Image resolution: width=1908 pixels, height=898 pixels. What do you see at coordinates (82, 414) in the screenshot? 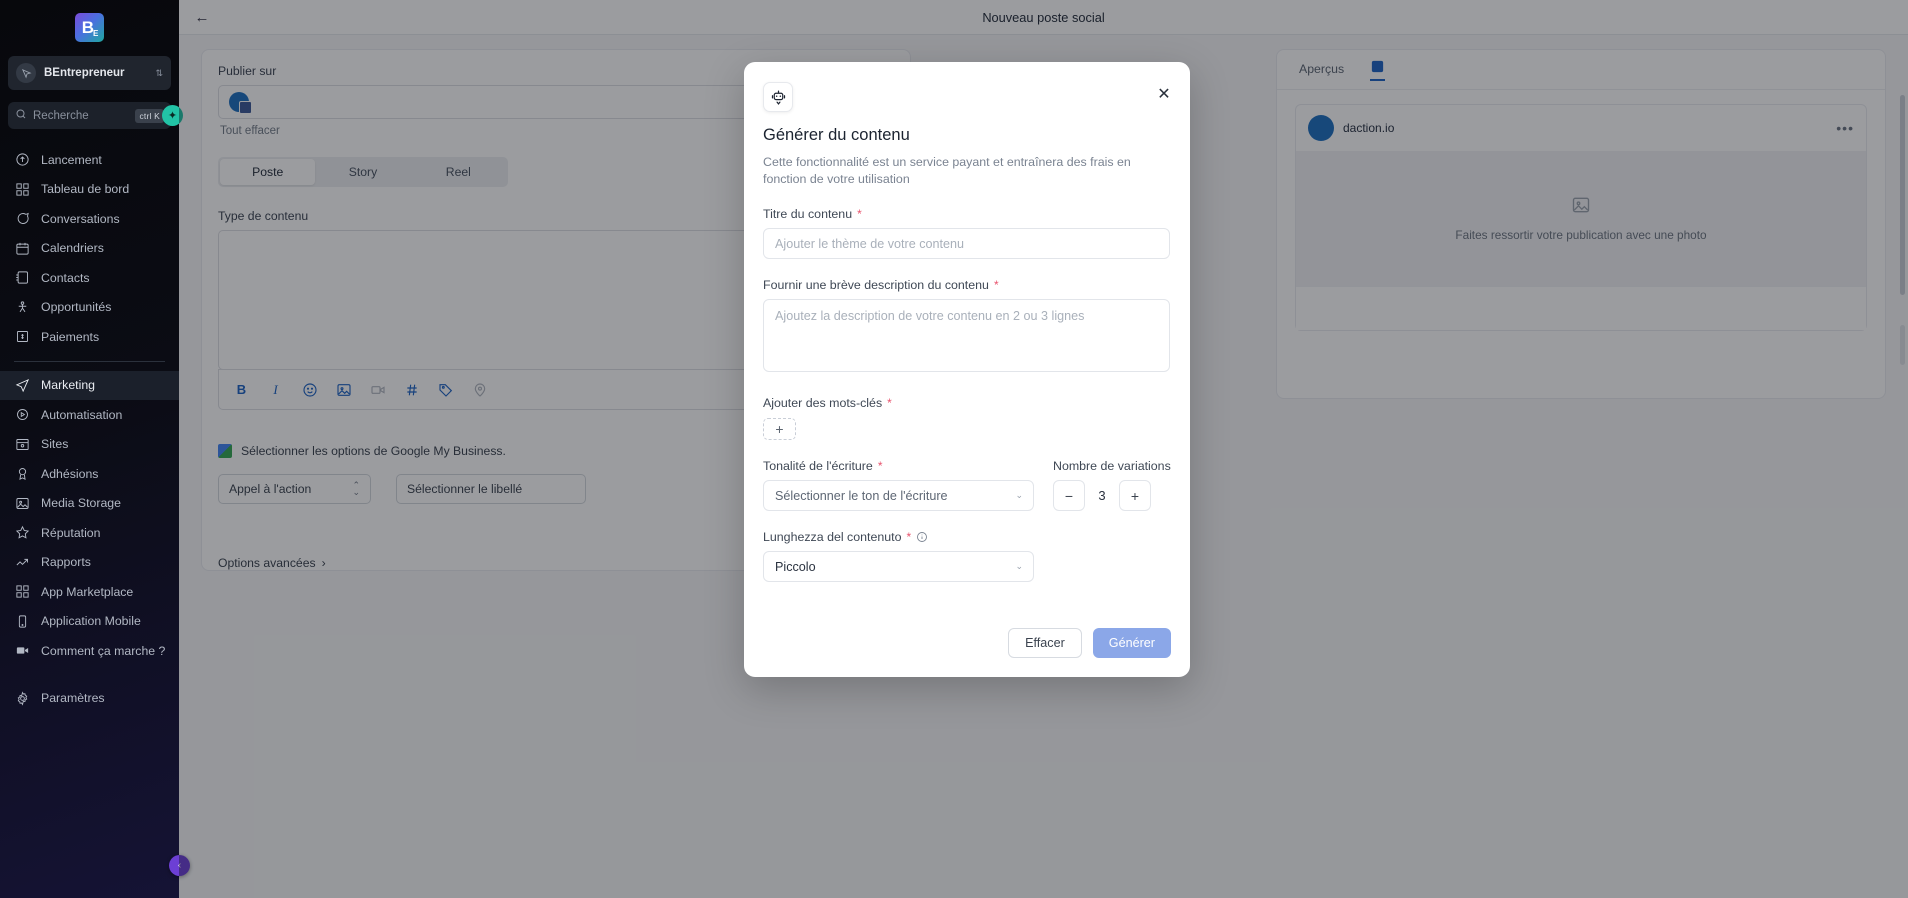
I see `sidebar-item-label: Automatisation` at bounding box center [82, 414].